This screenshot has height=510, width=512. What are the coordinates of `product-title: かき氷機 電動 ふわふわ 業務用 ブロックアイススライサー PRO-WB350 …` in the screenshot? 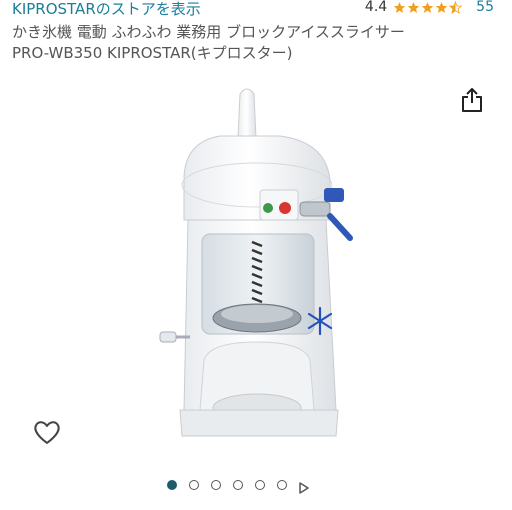 It's located at (256, 43).